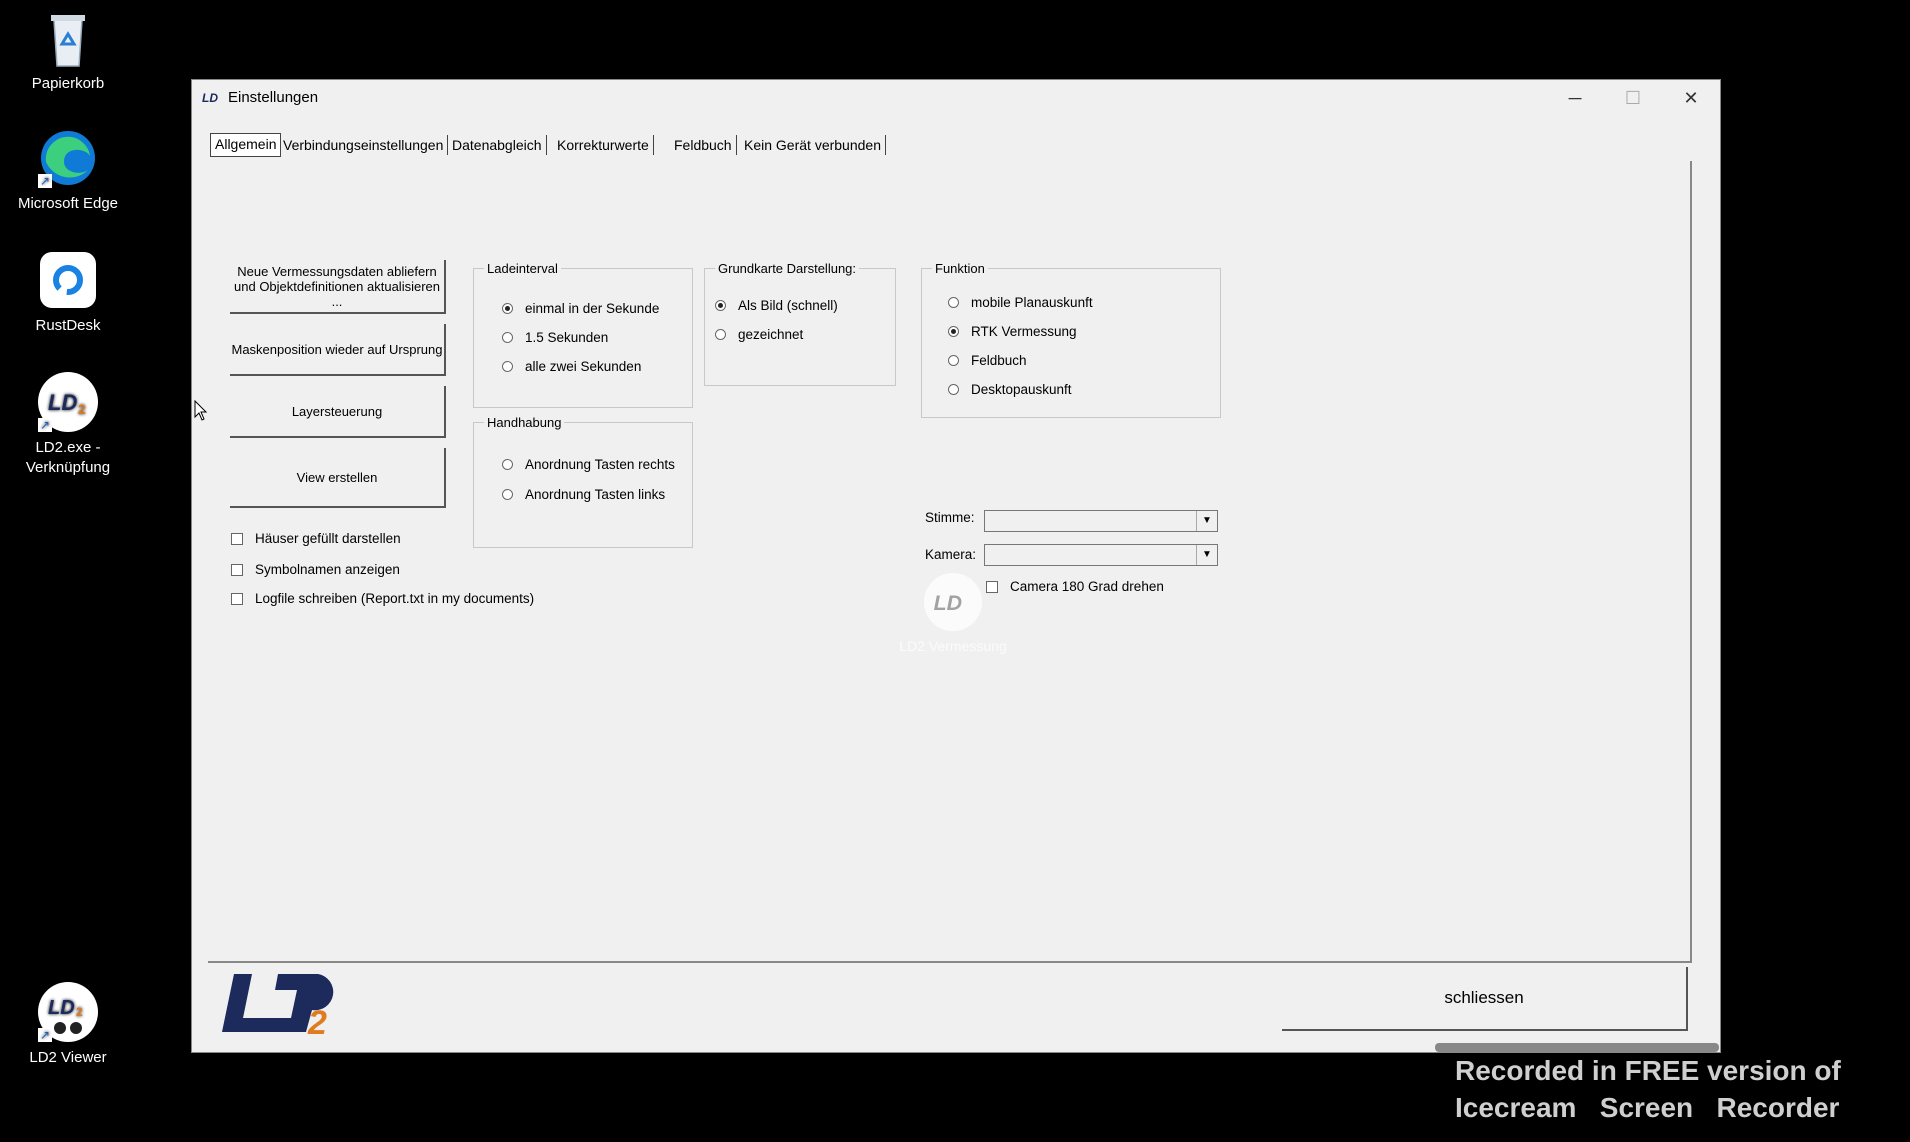 This screenshot has height=1142, width=1910. I want to click on option-label: Feldbuch, so click(999, 360).